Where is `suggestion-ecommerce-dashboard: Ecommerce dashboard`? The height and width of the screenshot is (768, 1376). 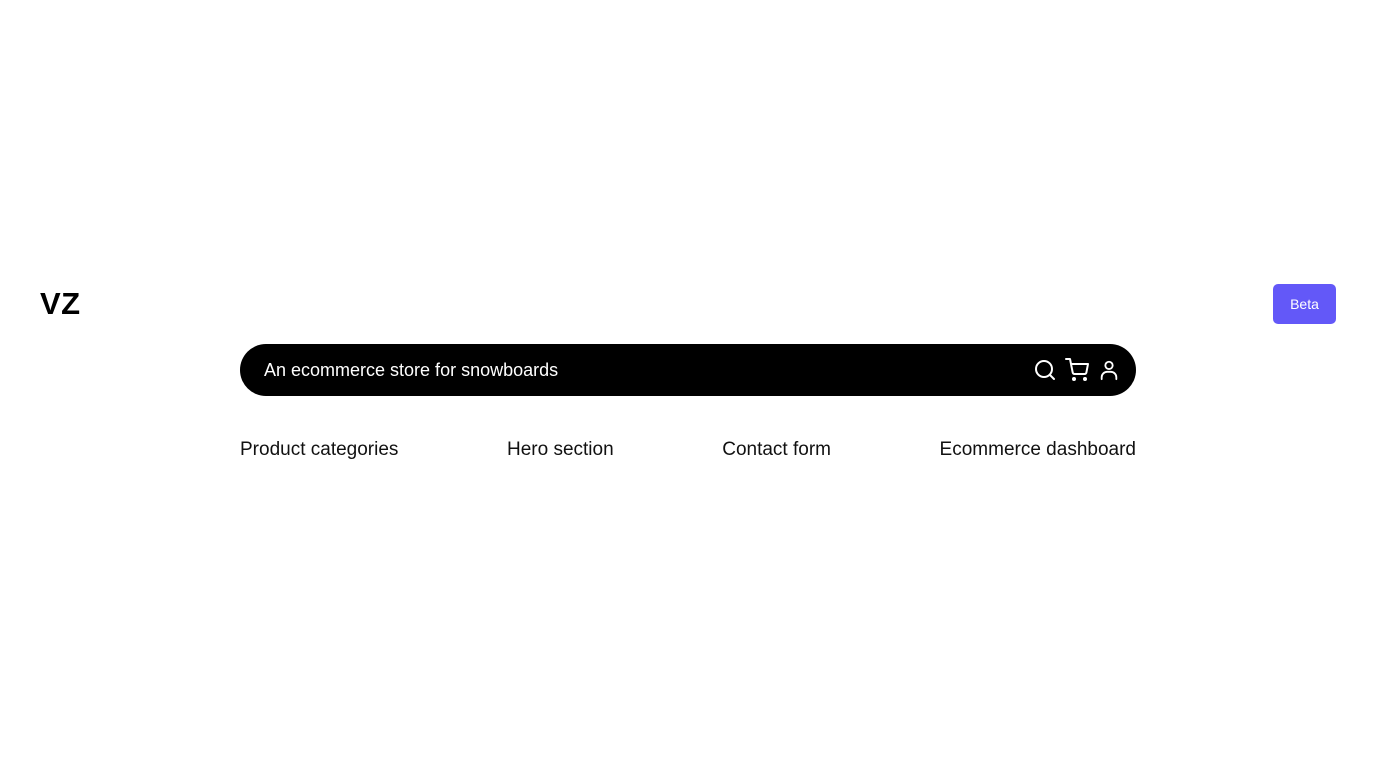
suggestion-ecommerce-dashboard: Ecommerce dashboard is located at coordinates (1038, 450).